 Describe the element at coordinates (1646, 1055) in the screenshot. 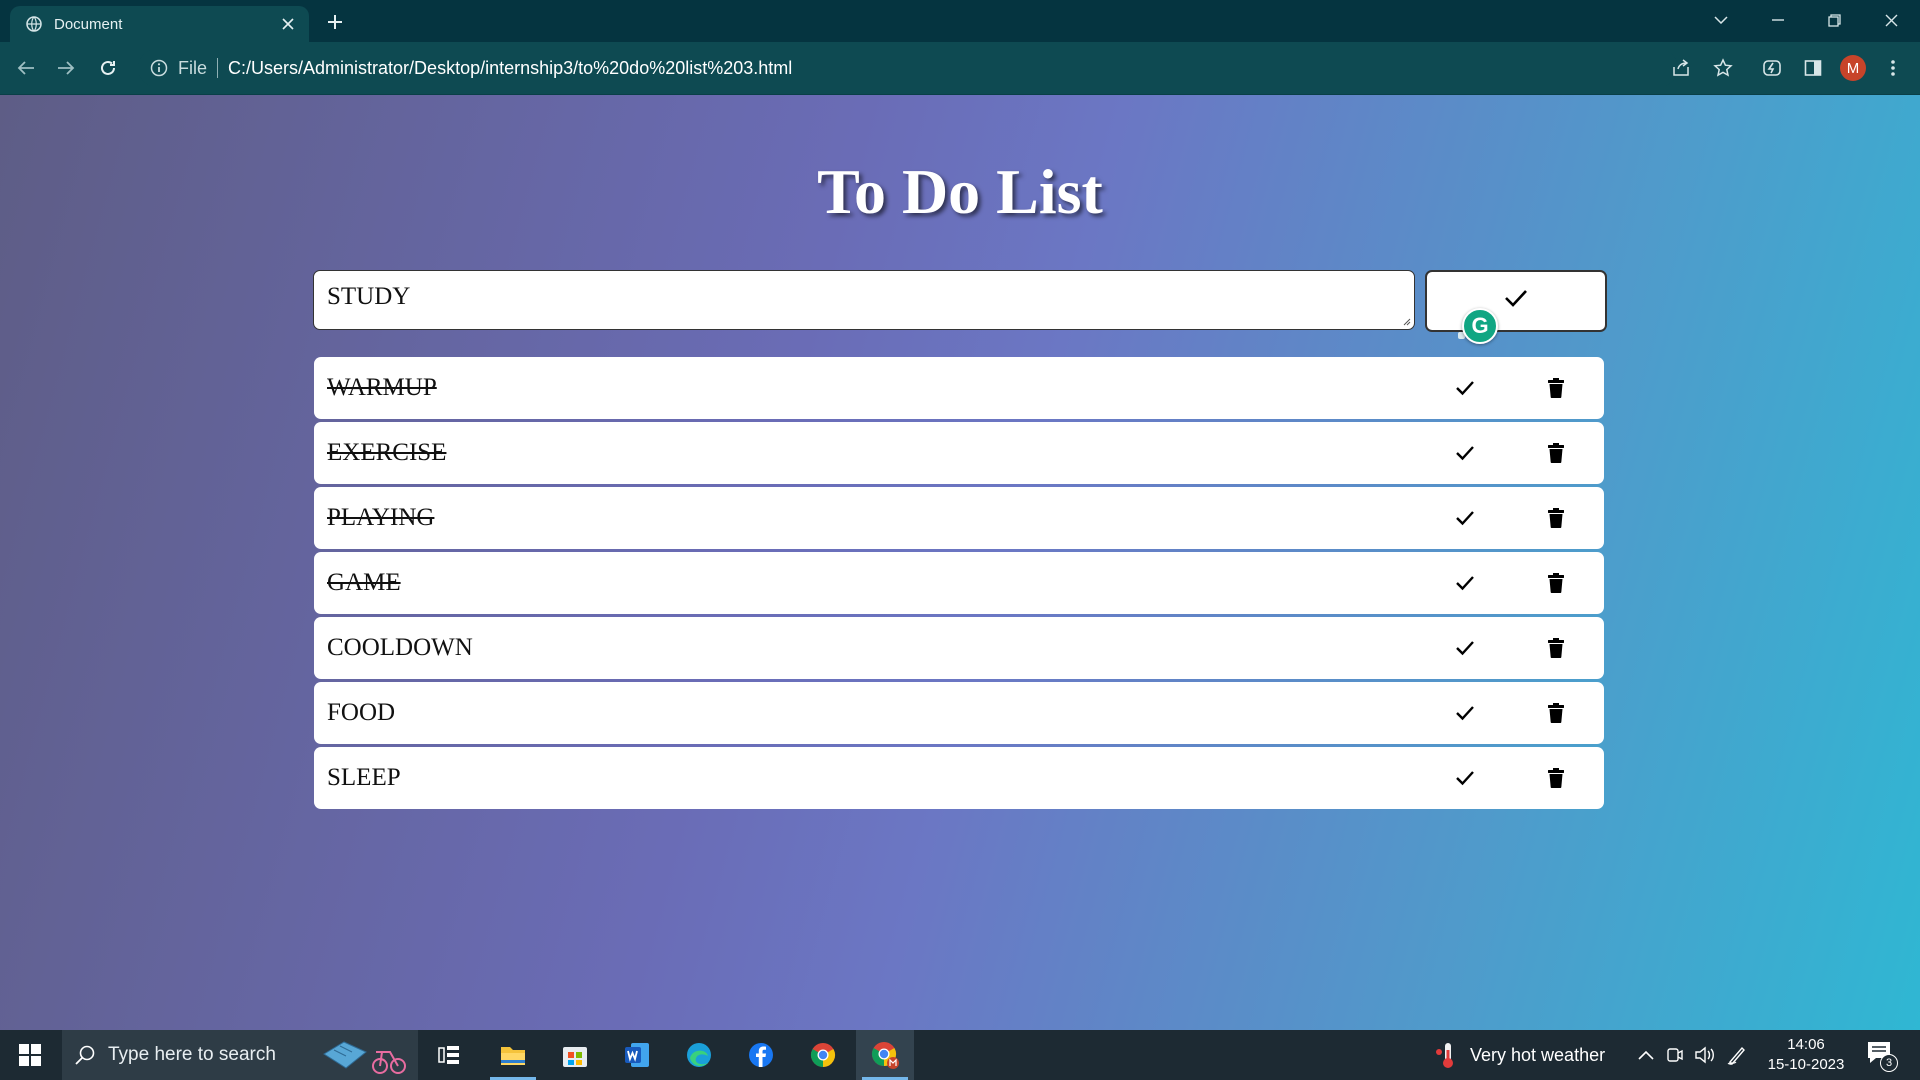

I see `show-hidden-icons-chevron-icon` at that location.